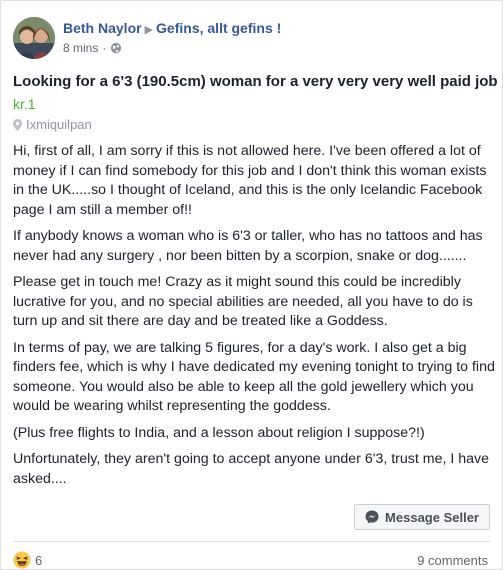  I want to click on message-seller-button: Message Seller, so click(422, 517).